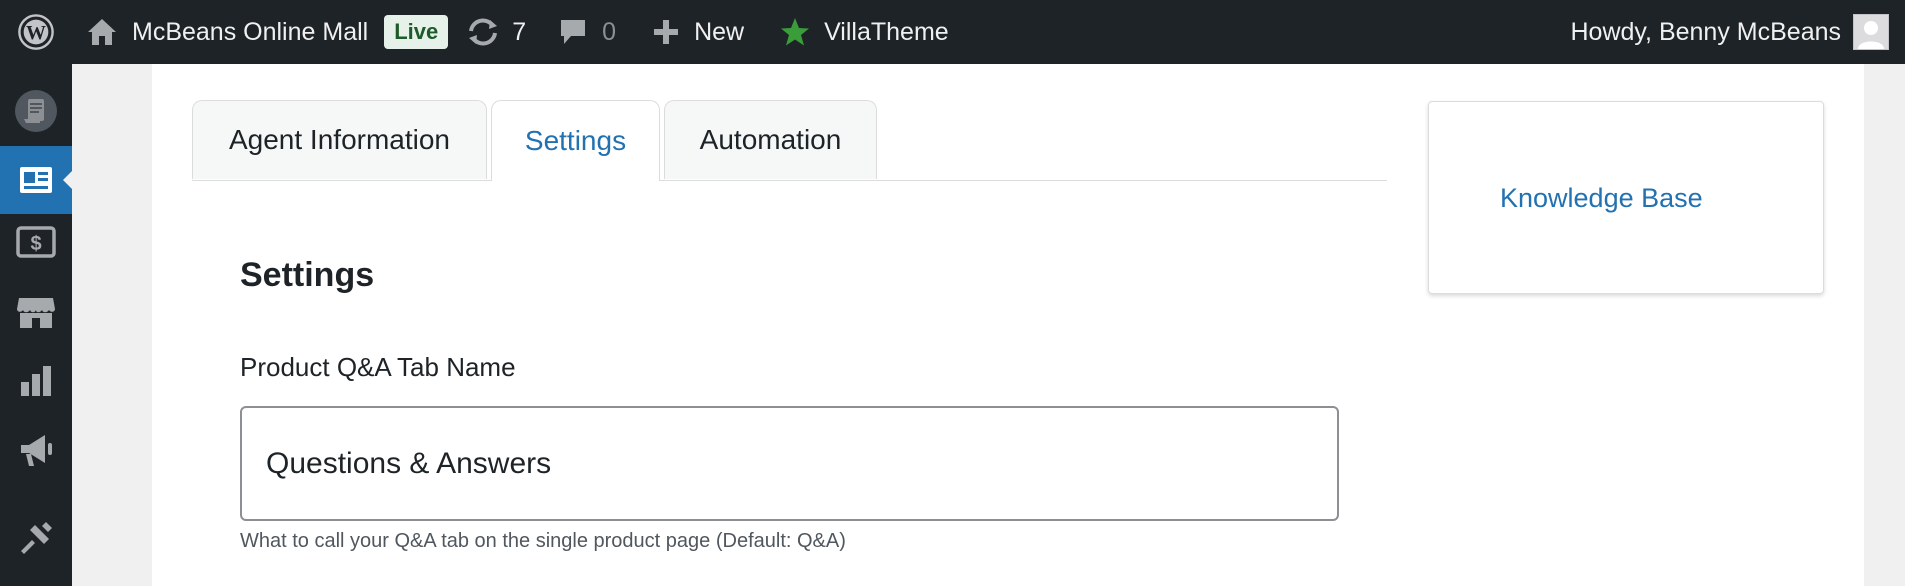 The width and height of the screenshot is (1905, 586). Describe the element at coordinates (575, 140) in the screenshot. I see `tab-settings: Settings` at that location.